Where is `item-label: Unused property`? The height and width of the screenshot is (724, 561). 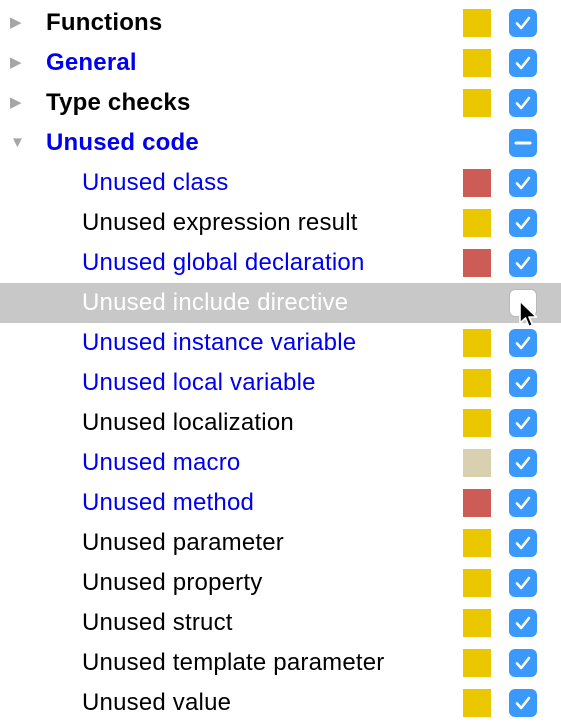 item-label: Unused property is located at coordinates (172, 582).